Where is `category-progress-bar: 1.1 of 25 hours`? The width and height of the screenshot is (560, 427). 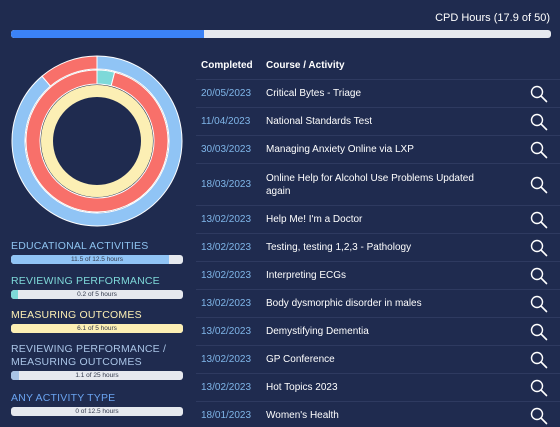 category-progress-bar: 1.1 of 25 hours is located at coordinates (97, 375).